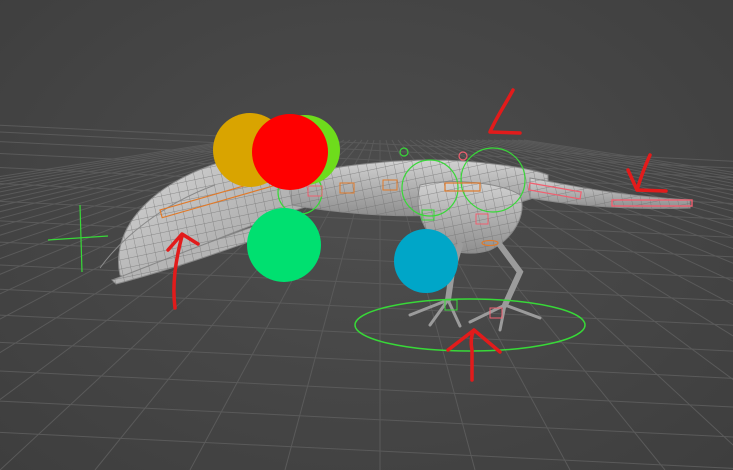 Image resolution: width=733 pixels, height=470 pixels. I want to click on world-locator-v, so click(81, 238).